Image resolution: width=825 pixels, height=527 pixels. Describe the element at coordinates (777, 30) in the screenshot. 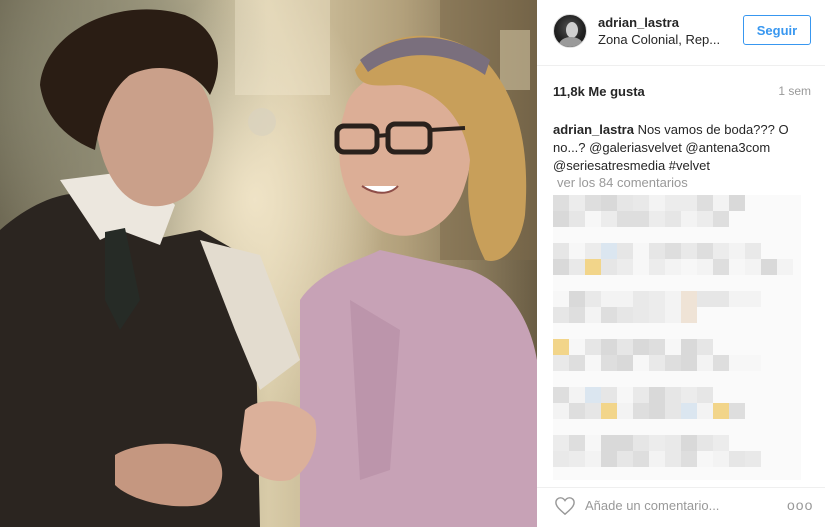

I see `follow-button: Seguir` at that location.